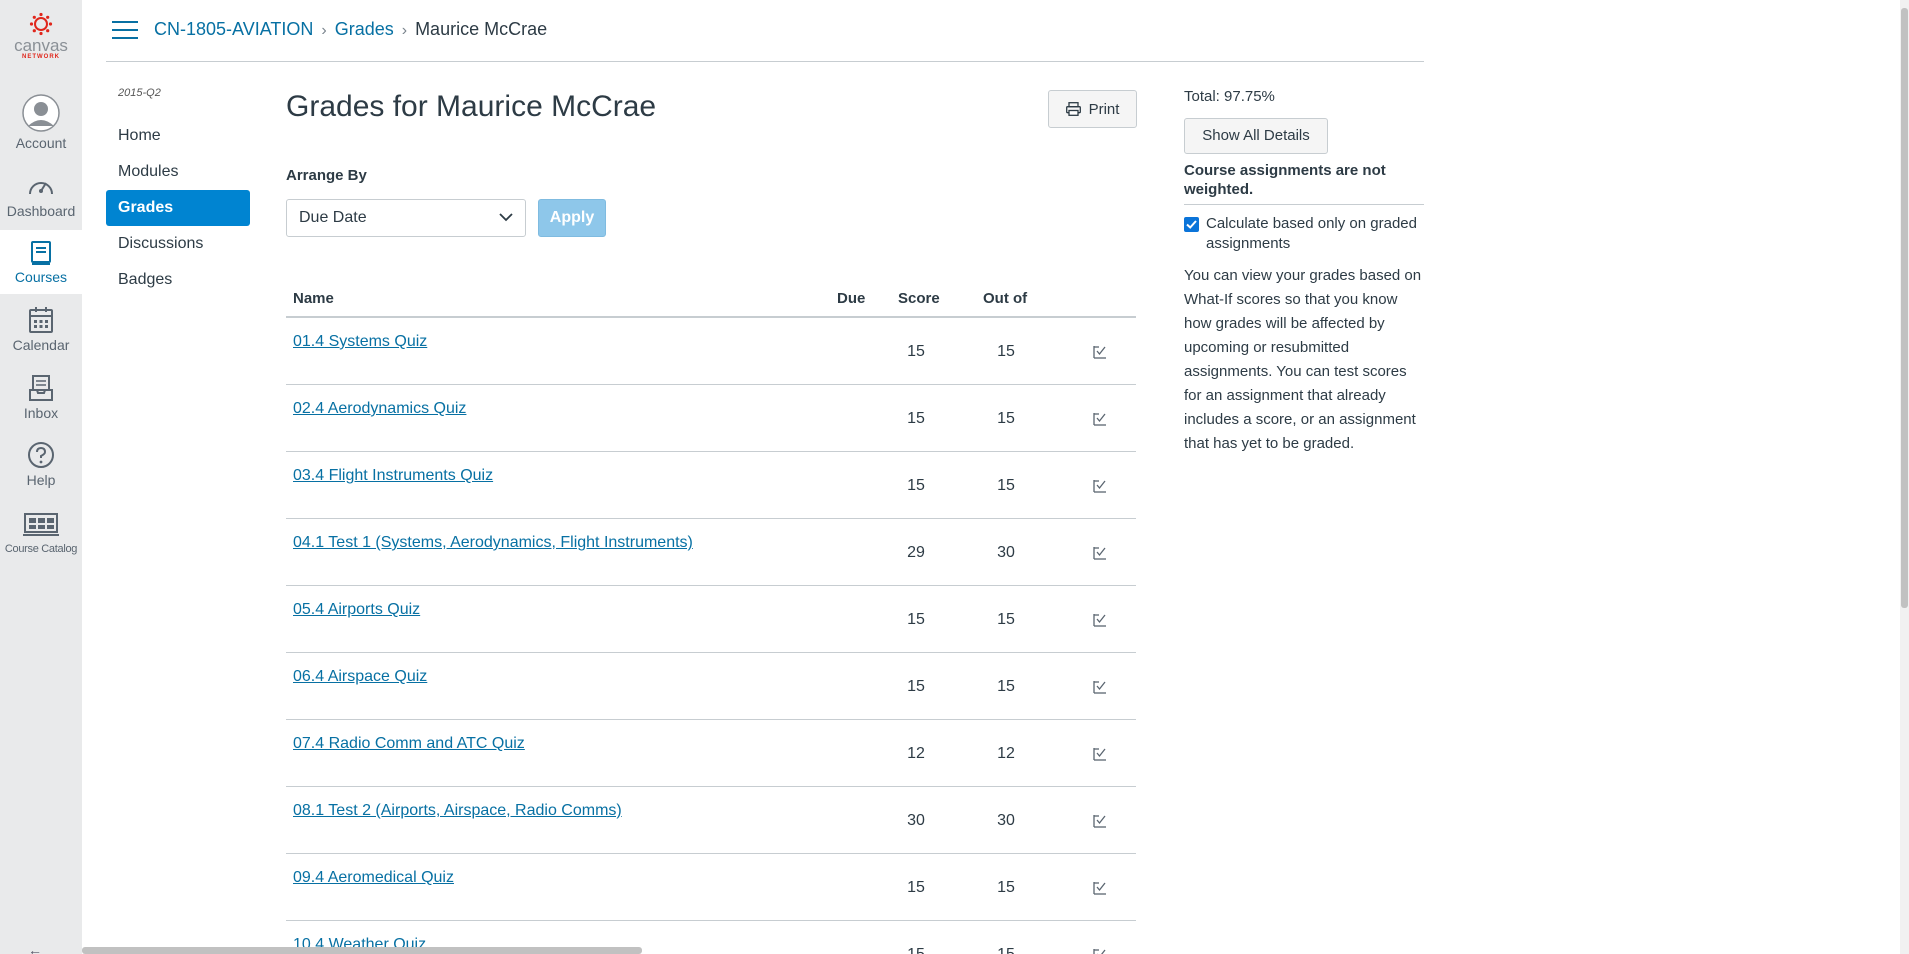 Image resolution: width=1909 pixels, height=954 pixels. Describe the element at coordinates (35, 948) in the screenshot. I see `collapse-nav-icon: ←` at that location.